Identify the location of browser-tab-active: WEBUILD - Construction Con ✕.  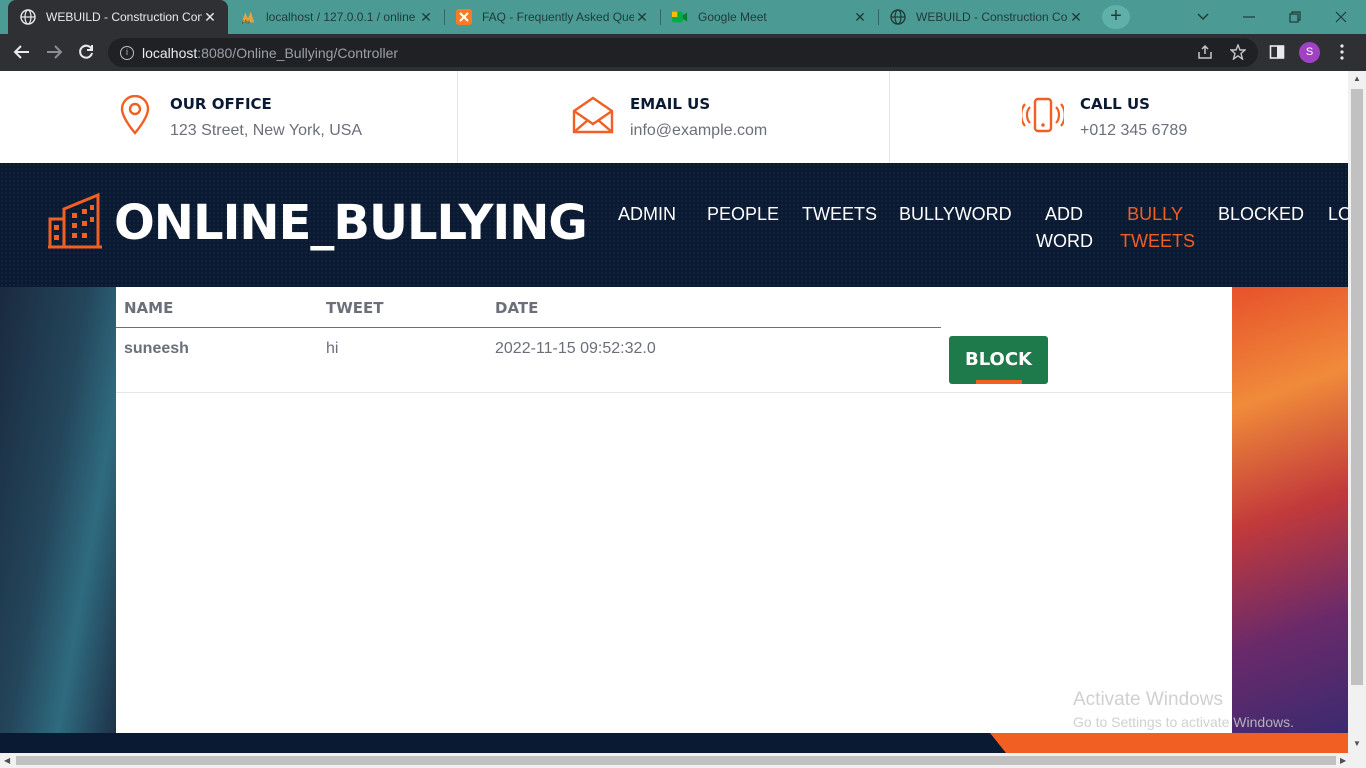
(118, 17).